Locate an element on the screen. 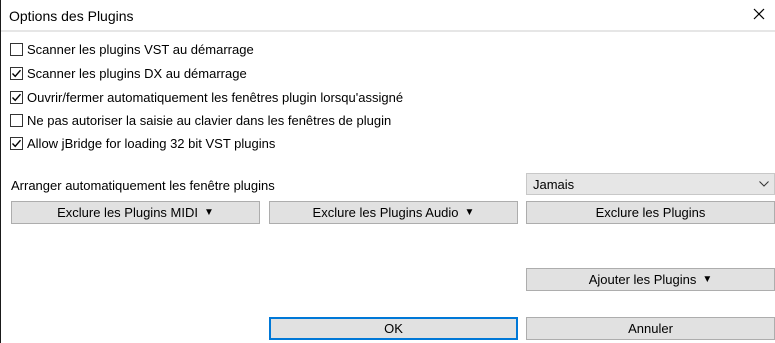 Image resolution: width=775 pixels, height=343 pixels. button-label: Exclure les Plugins Audio is located at coordinates (385, 212).